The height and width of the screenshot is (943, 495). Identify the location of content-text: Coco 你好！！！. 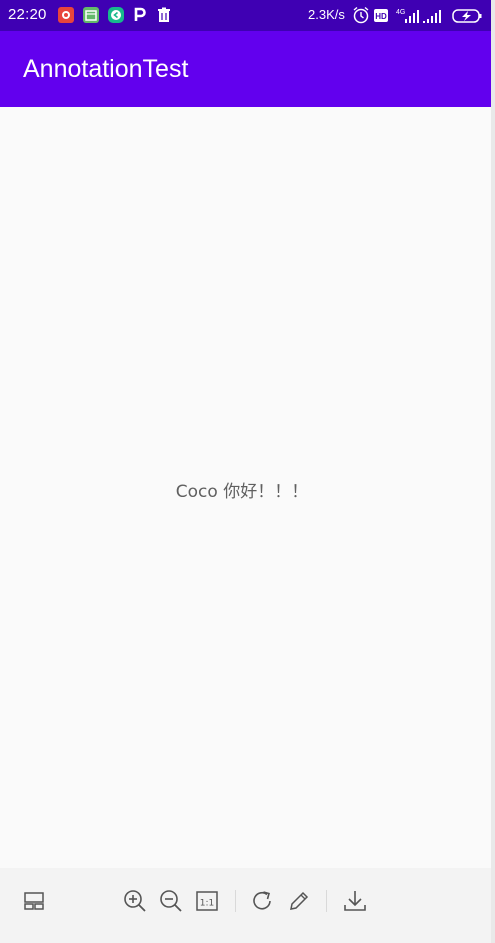
(242, 492).